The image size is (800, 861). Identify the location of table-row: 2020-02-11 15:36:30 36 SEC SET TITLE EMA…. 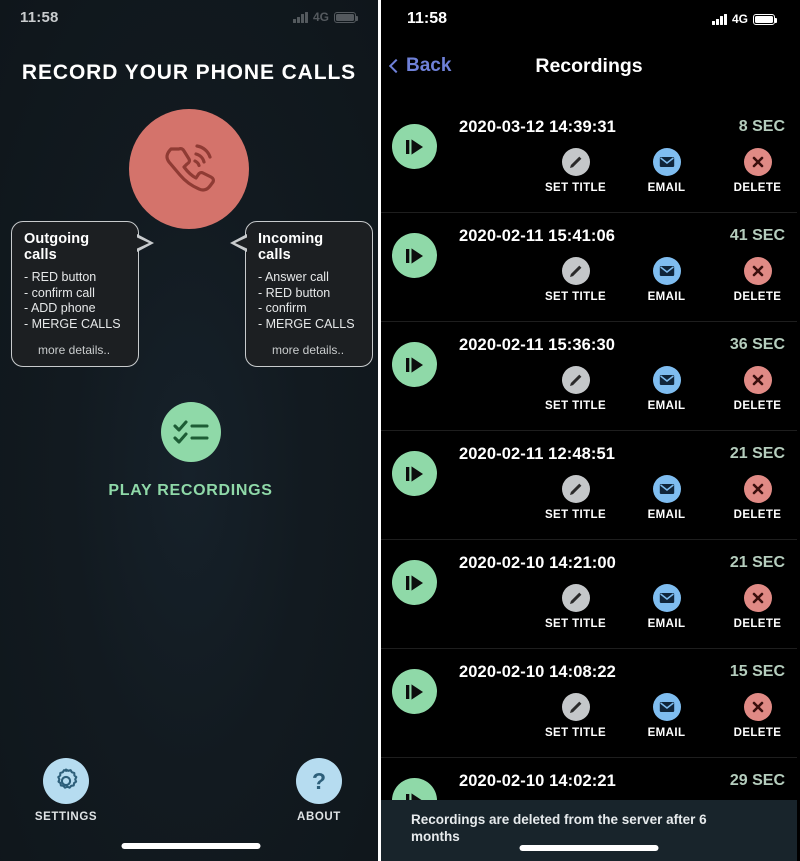
(589, 376).